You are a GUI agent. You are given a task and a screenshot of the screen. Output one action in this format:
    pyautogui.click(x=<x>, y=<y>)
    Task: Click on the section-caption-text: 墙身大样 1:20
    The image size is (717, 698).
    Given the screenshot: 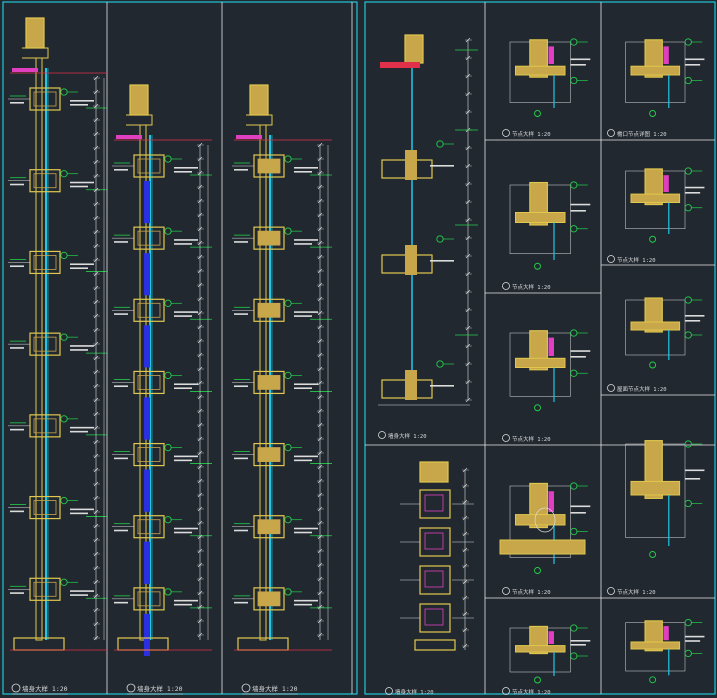 What is the action you would take?
    pyautogui.click(x=275, y=688)
    